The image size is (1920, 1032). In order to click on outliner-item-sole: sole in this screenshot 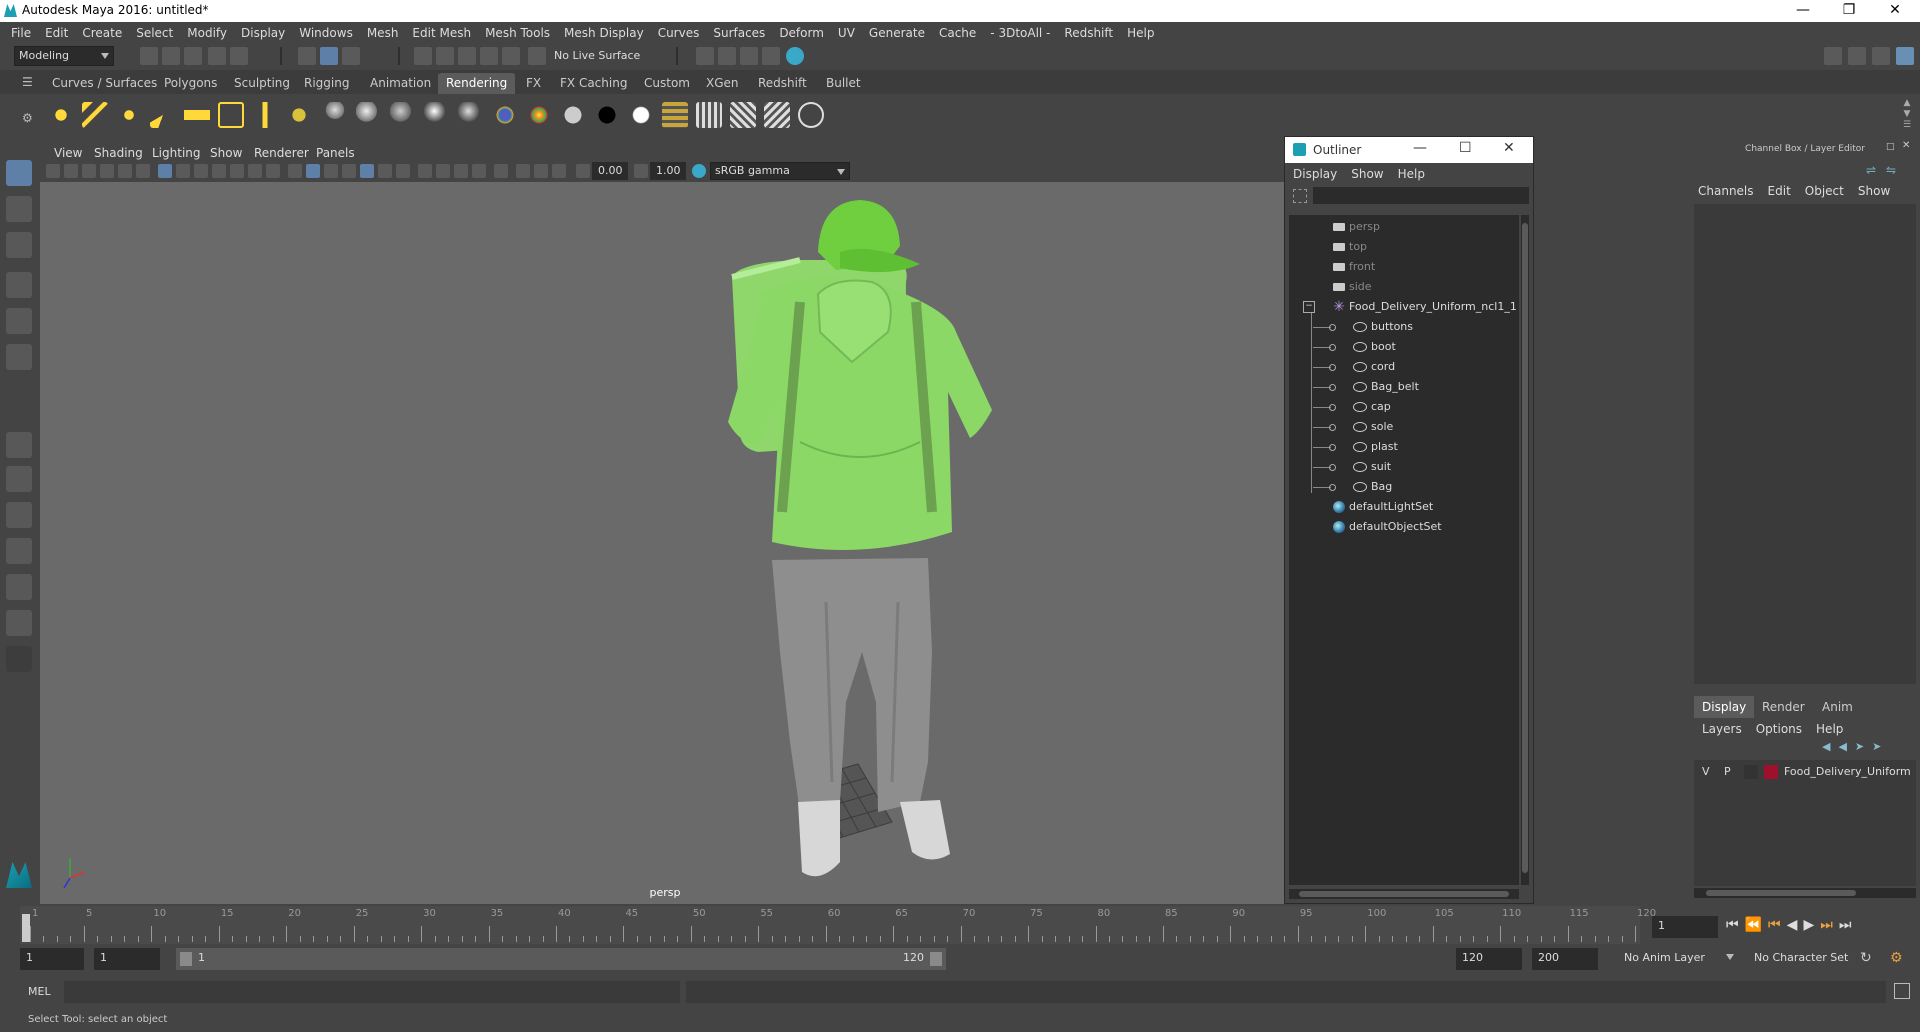, I will do `click(1353, 427)`.